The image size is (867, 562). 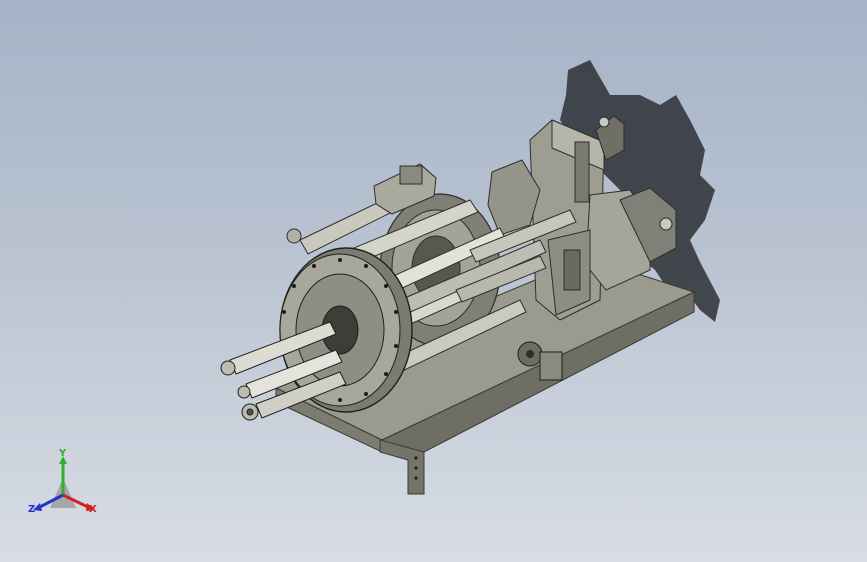 What do you see at coordinates (63, 453) in the screenshot?
I see `y-axis-label: Y` at bounding box center [63, 453].